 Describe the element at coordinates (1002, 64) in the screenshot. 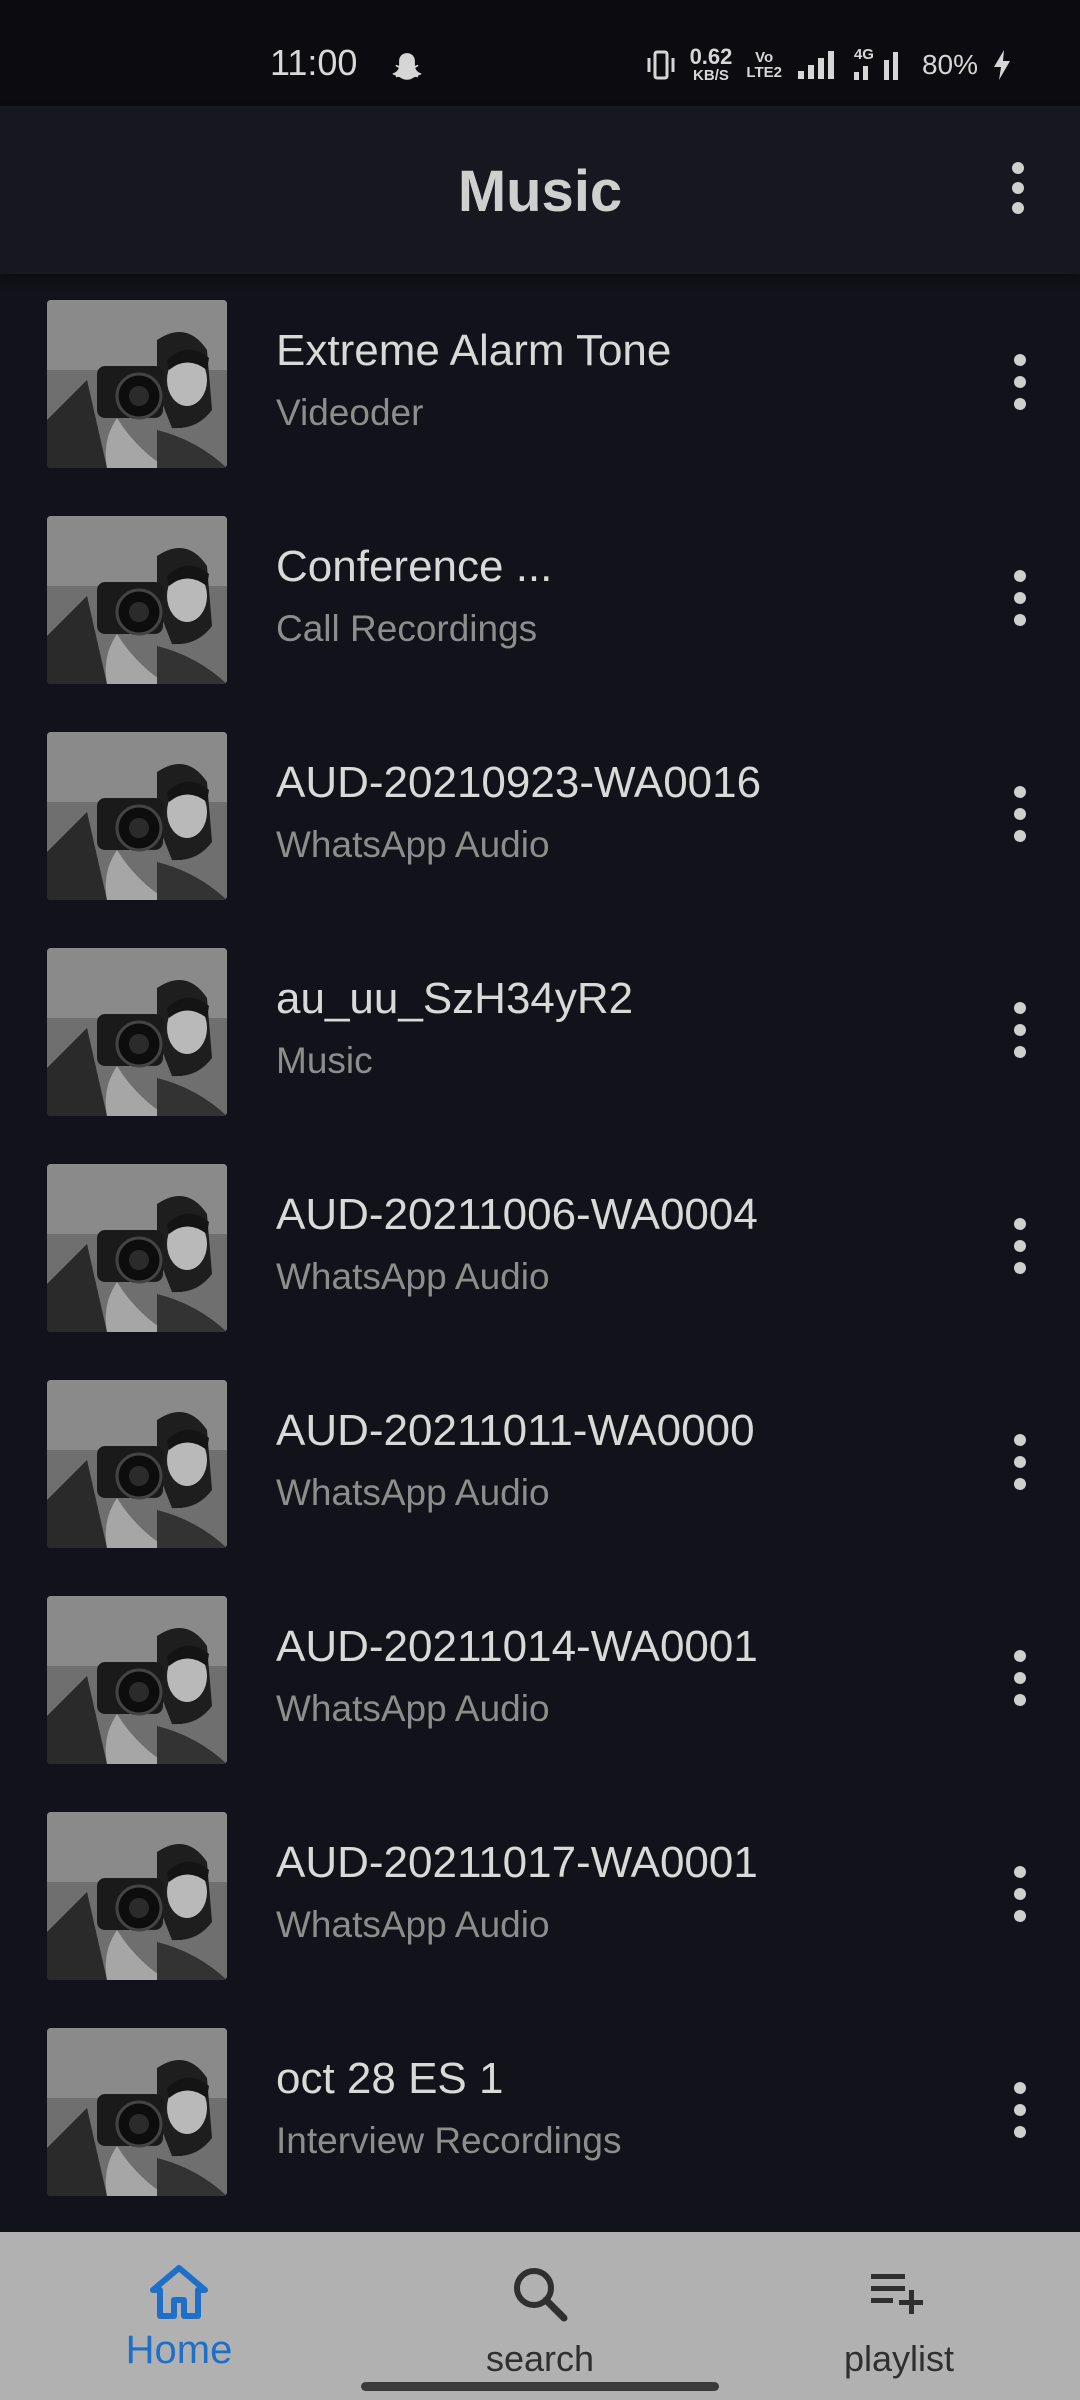

I see `charging-bolt-icon` at that location.